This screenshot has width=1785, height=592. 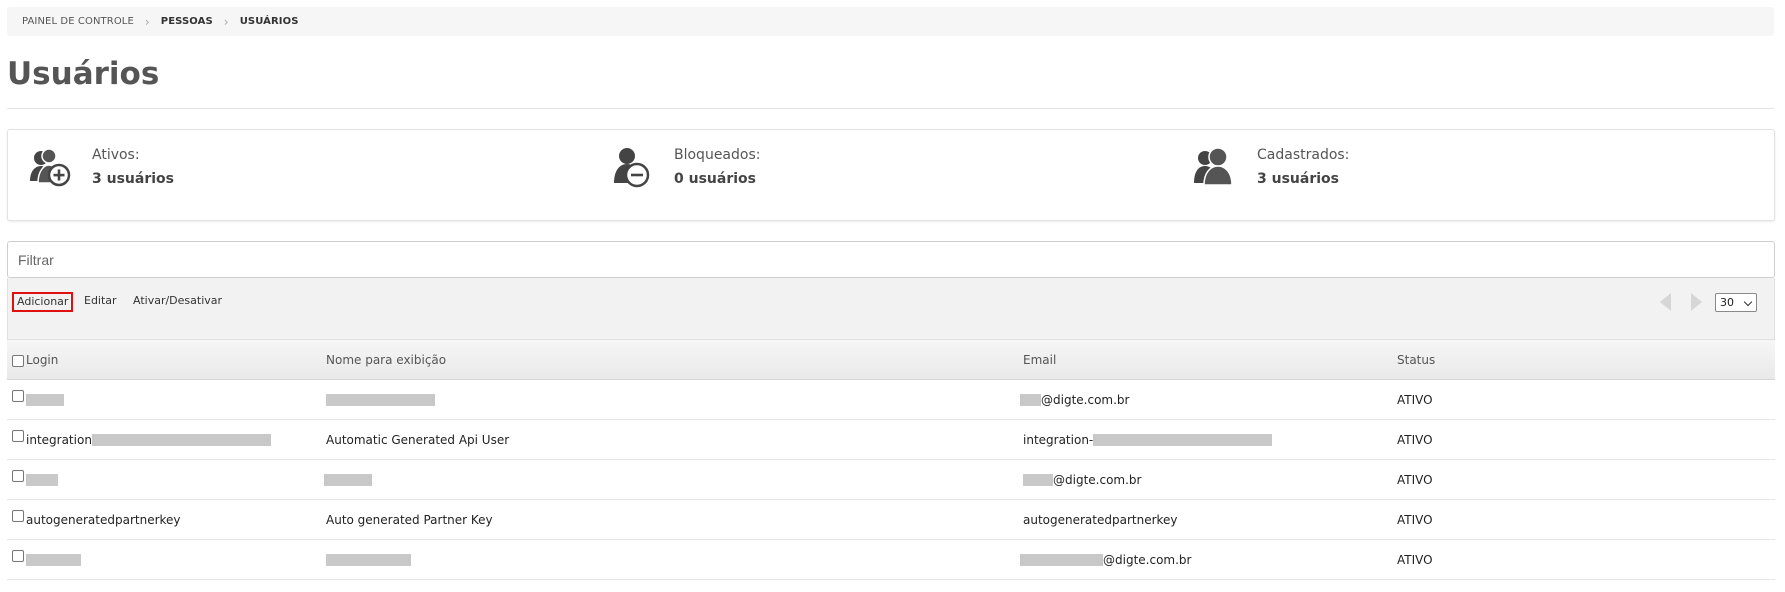 What do you see at coordinates (632, 168) in the screenshot?
I see `user-remove-icon` at bounding box center [632, 168].